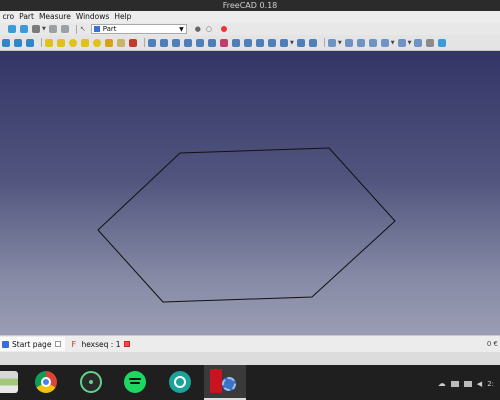 This screenshot has height=400, width=500. I want to click on start-page-icon, so click(5, 344).